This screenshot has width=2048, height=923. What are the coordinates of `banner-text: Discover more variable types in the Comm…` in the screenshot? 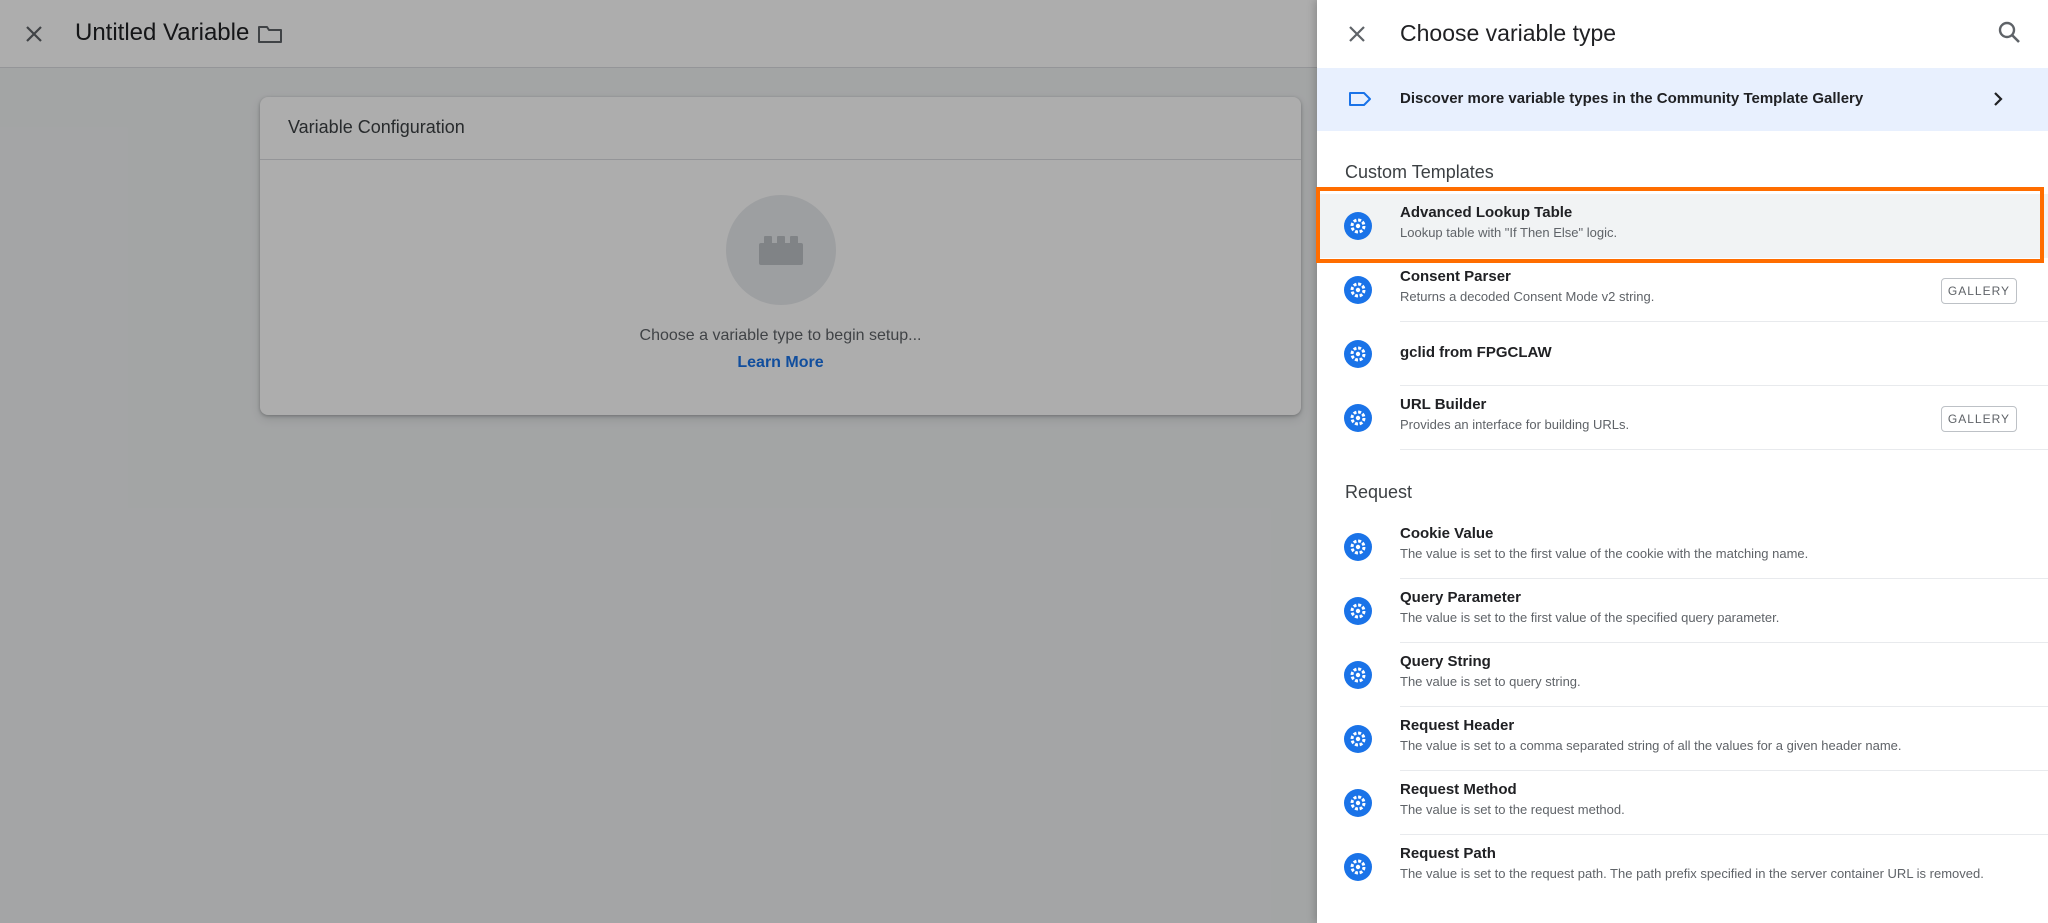 It's located at (1632, 98).